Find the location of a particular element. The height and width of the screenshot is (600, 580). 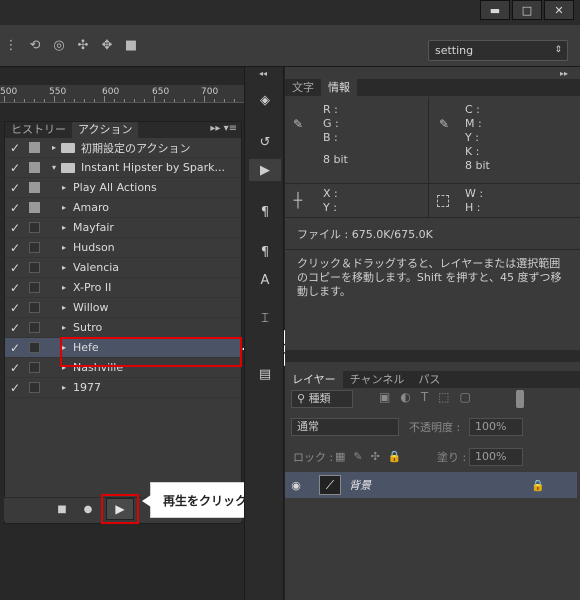

kind-filter-select: ⚲ 種類 is located at coordinates (322, 399).